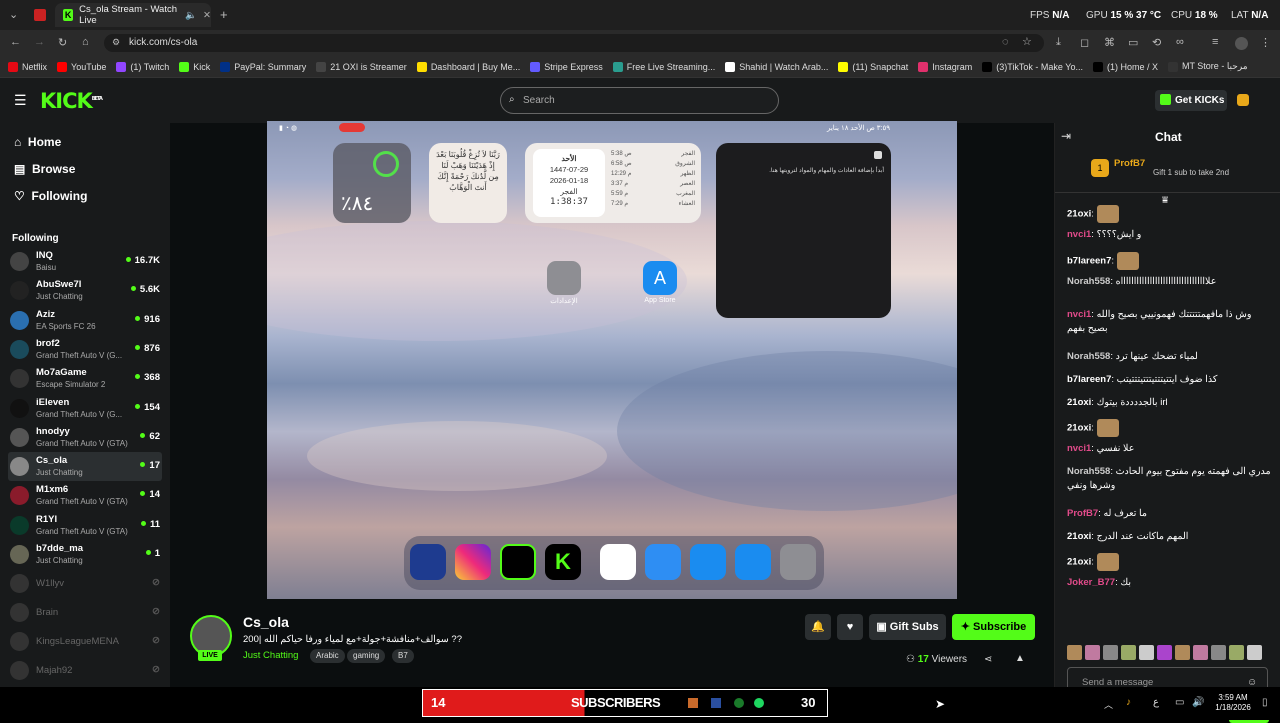 The width and height of the screenshot is (1280, 723). I want to click on following-item: brof2 Grand Theft Auto V (G... 876, so click(85, 349).